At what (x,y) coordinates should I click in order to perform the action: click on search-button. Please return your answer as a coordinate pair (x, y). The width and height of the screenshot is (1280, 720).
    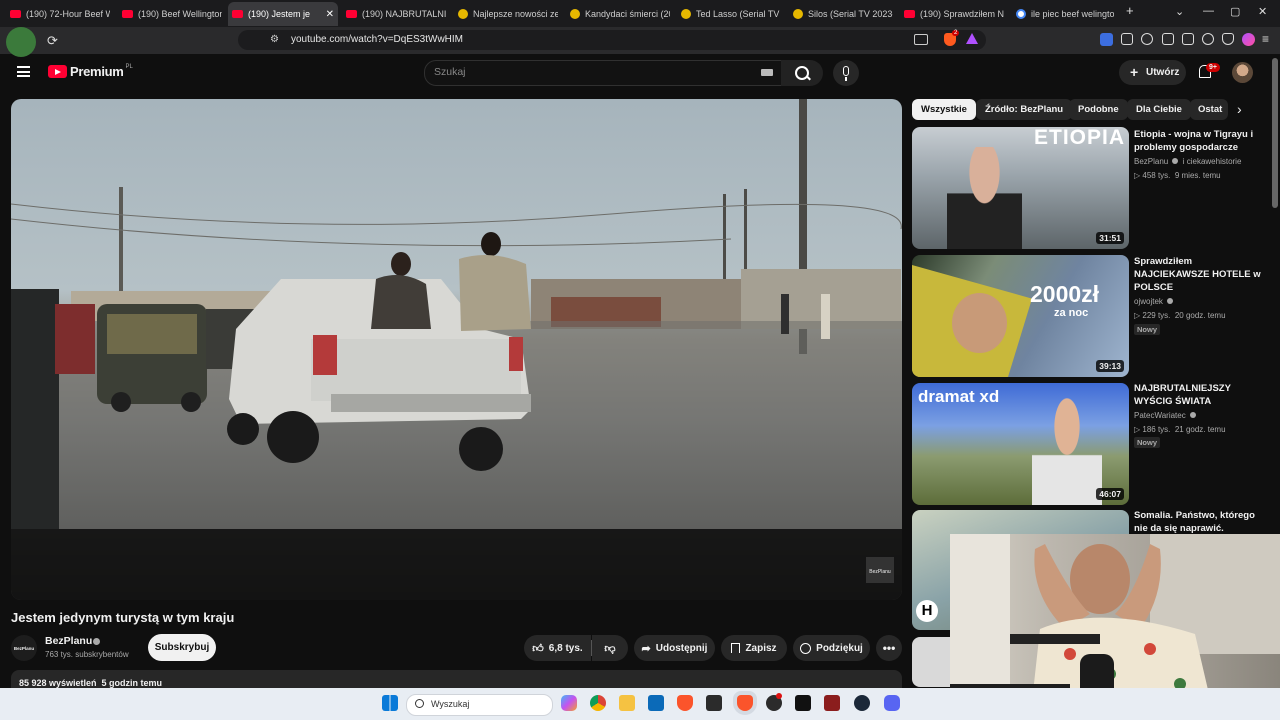
    Looking at the image, I should click on (802, 73).